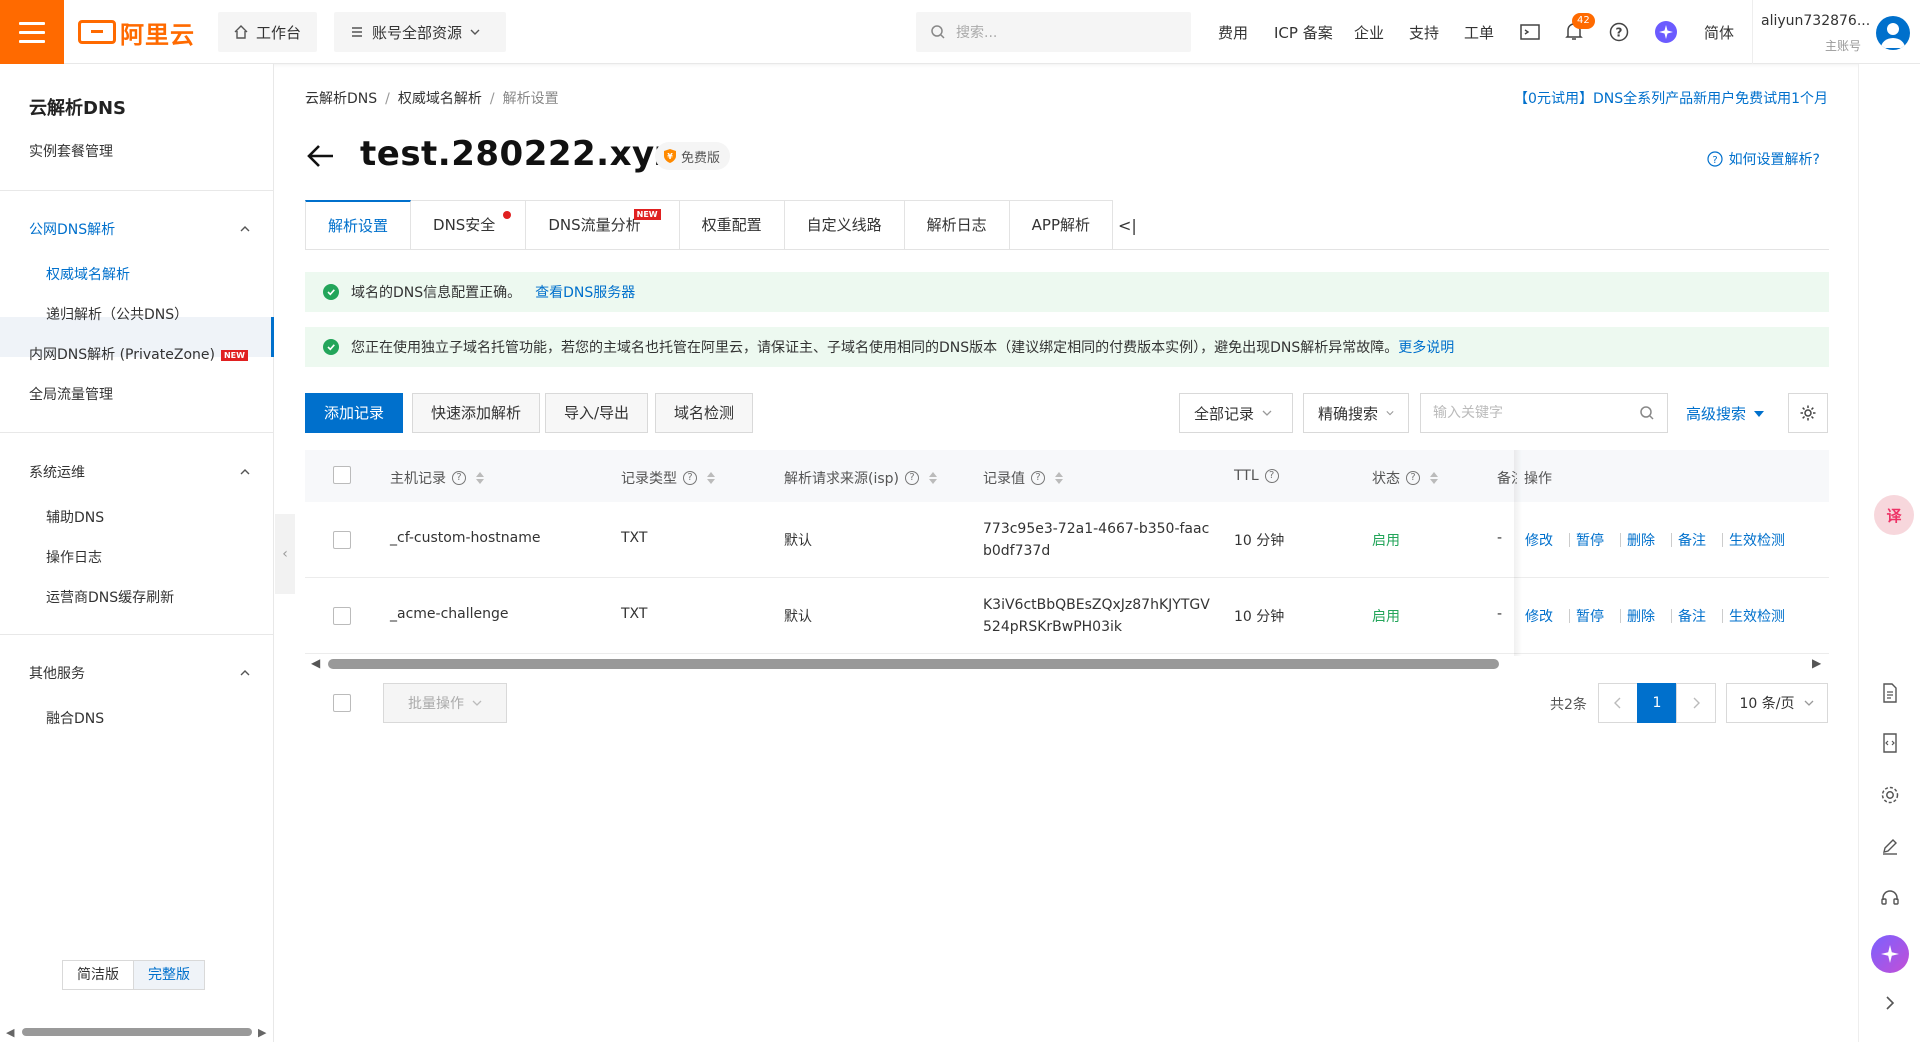  Describe the element at coordinates (1894, 515) in the screenshot. I see `translate-icon: 译` at that location.